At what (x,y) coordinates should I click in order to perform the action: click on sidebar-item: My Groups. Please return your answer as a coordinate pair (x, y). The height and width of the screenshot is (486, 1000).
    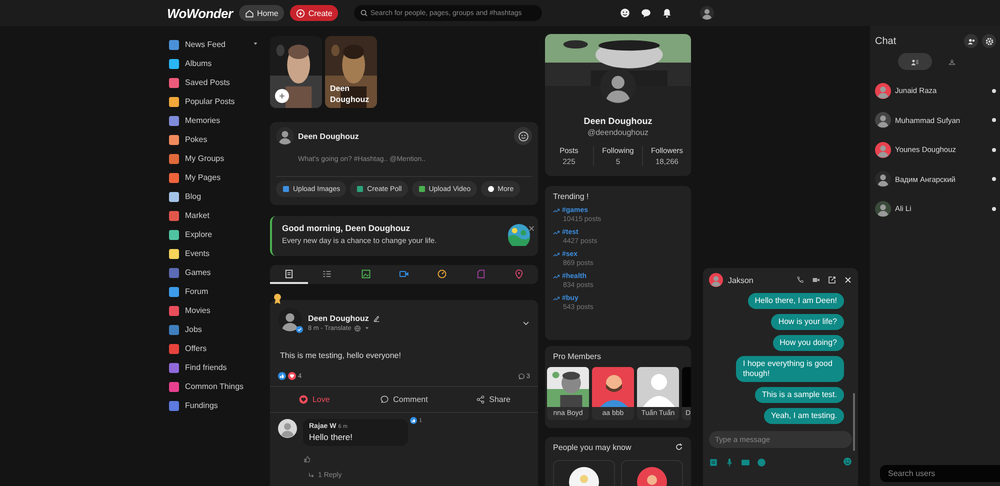
    Looking at the image, I should click on (217, 158).